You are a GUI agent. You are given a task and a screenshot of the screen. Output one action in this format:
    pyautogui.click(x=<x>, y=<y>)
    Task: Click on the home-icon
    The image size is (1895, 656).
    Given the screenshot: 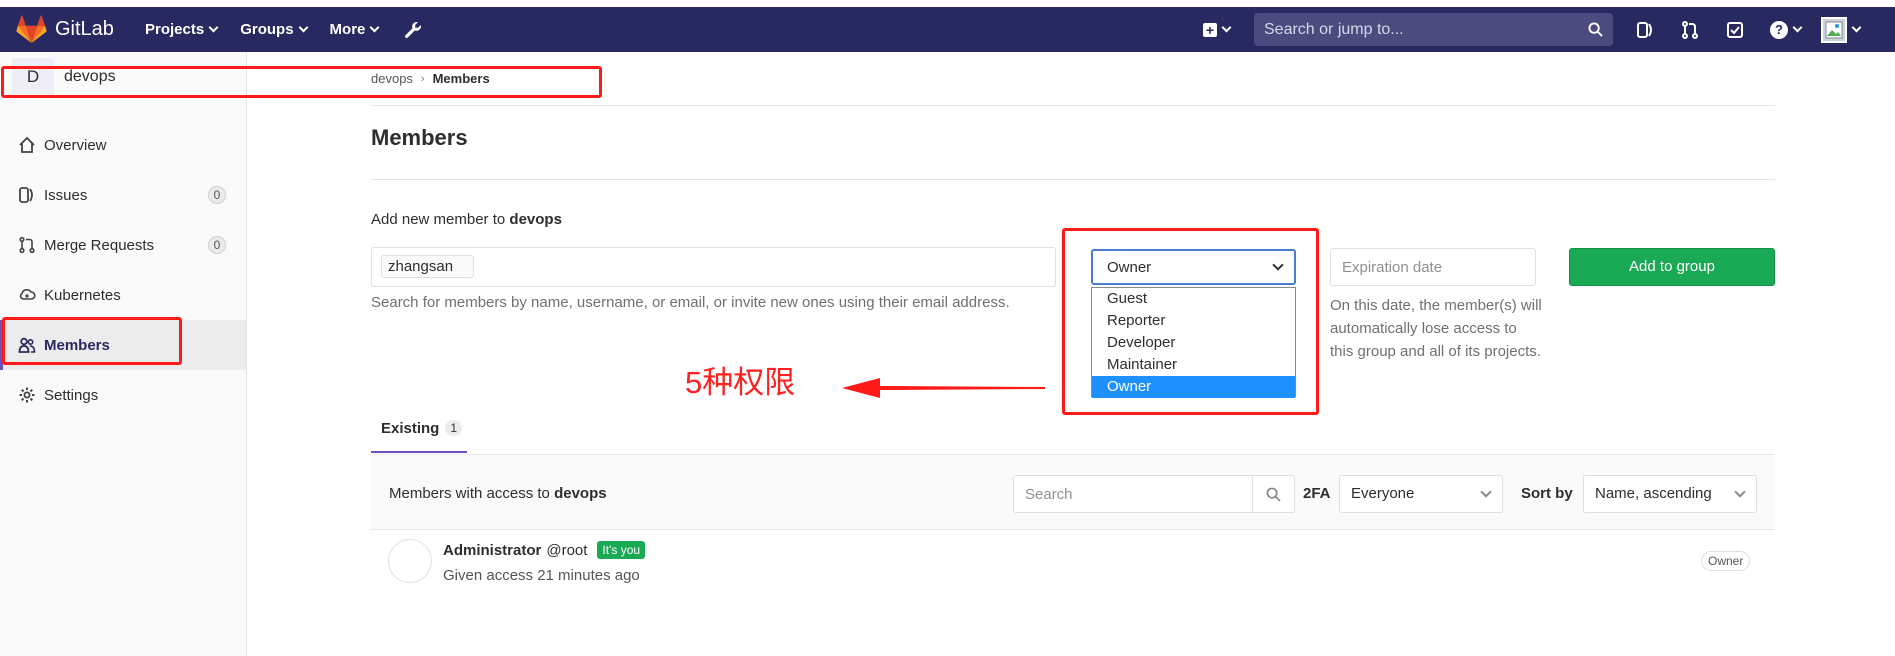 What is the action you would take?
    pyautogui.click(x=27, y=144)
    